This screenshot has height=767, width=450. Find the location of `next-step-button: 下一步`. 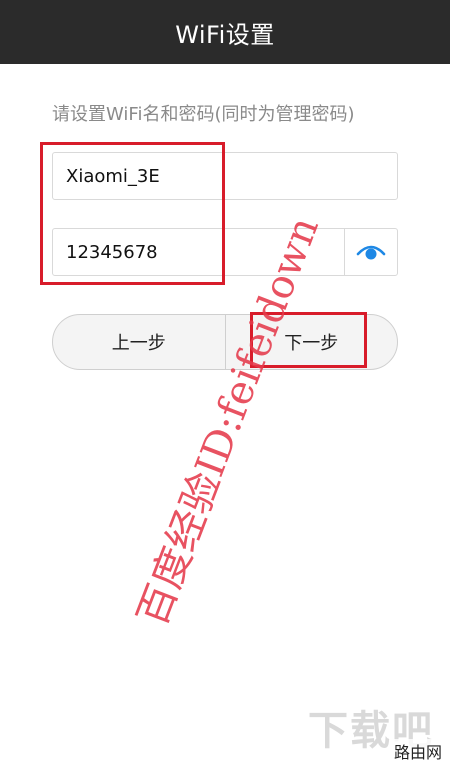

next-step-button: 下一步 is located at coordinates (311, 342).